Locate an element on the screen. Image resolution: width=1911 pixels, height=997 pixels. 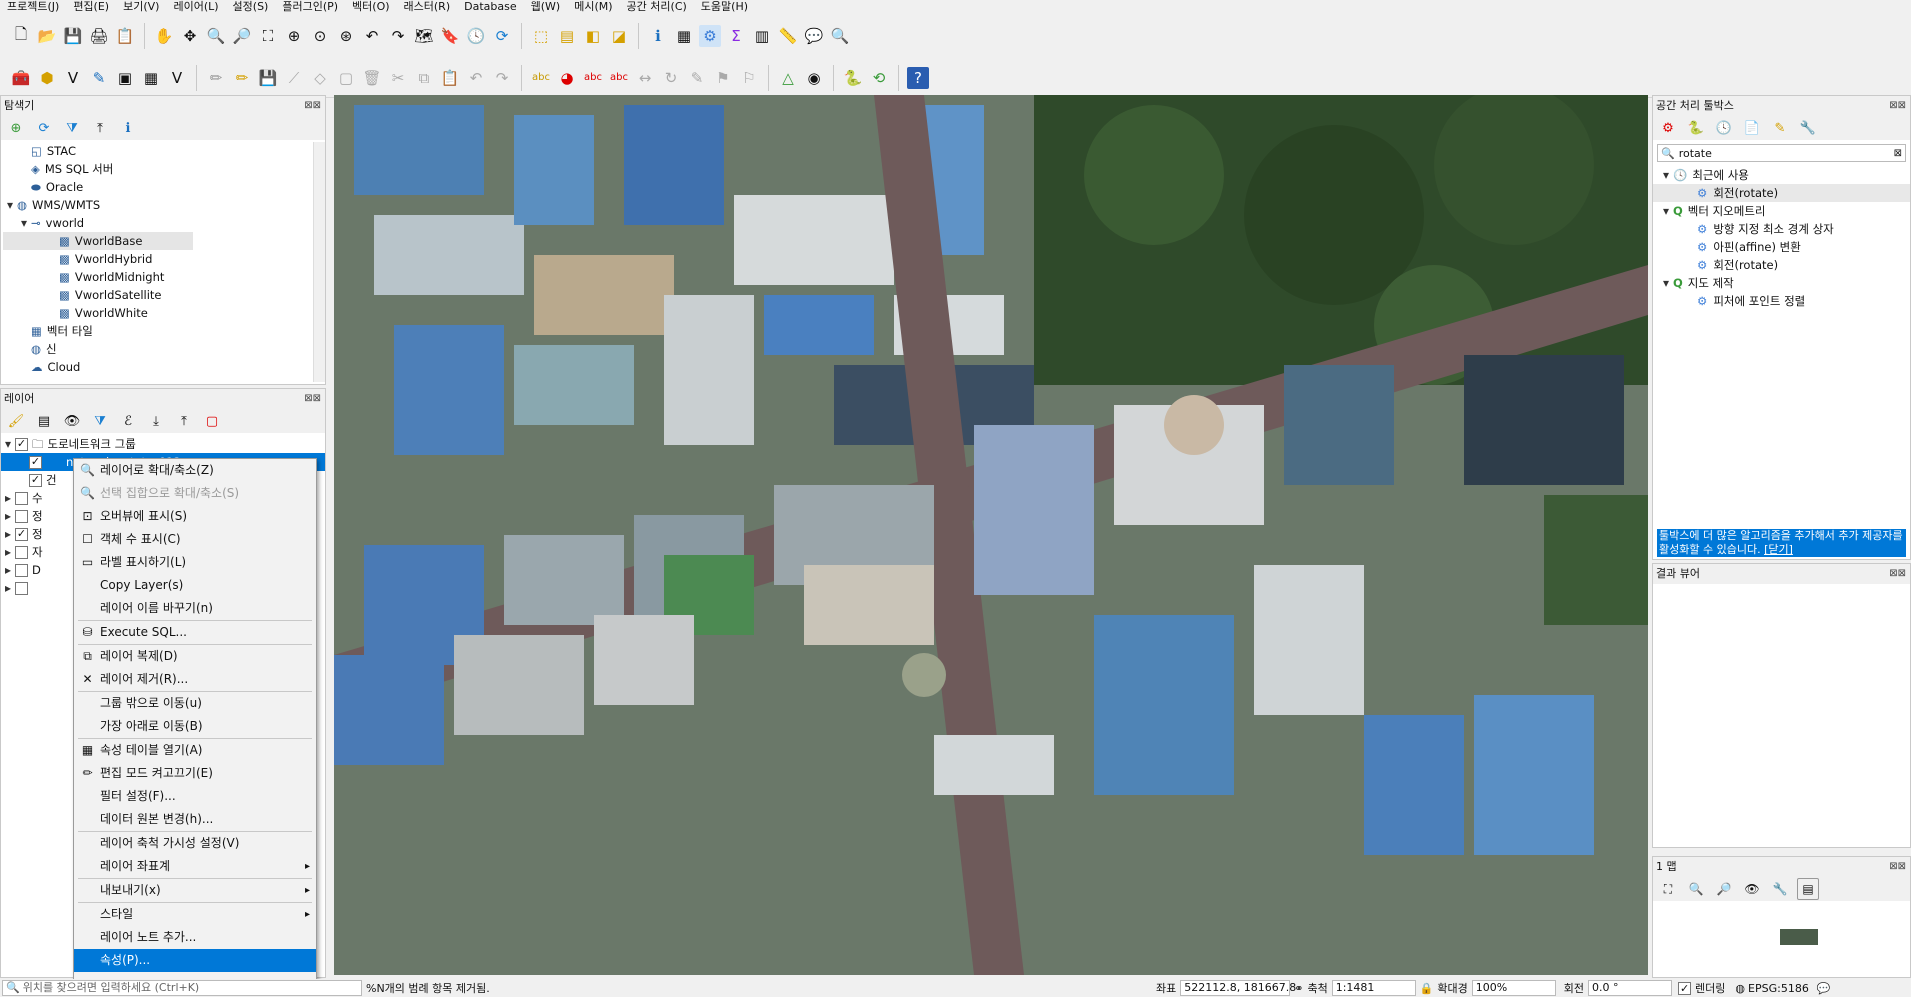
context-menu-item: 레이어 좌표계 ▸ is located at coordinates (195, 866).